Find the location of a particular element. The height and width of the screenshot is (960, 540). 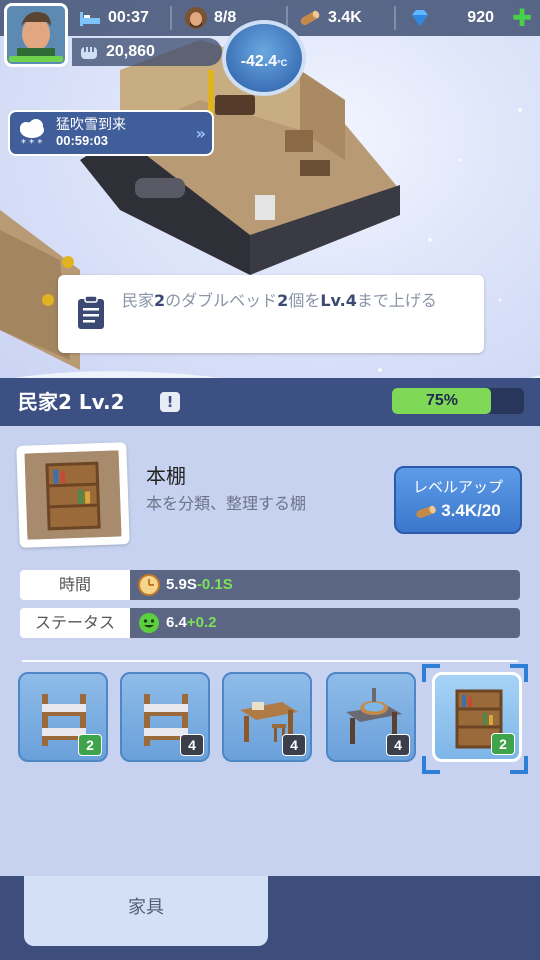

gem-stat: 920 is located at coordinates (451, 18).